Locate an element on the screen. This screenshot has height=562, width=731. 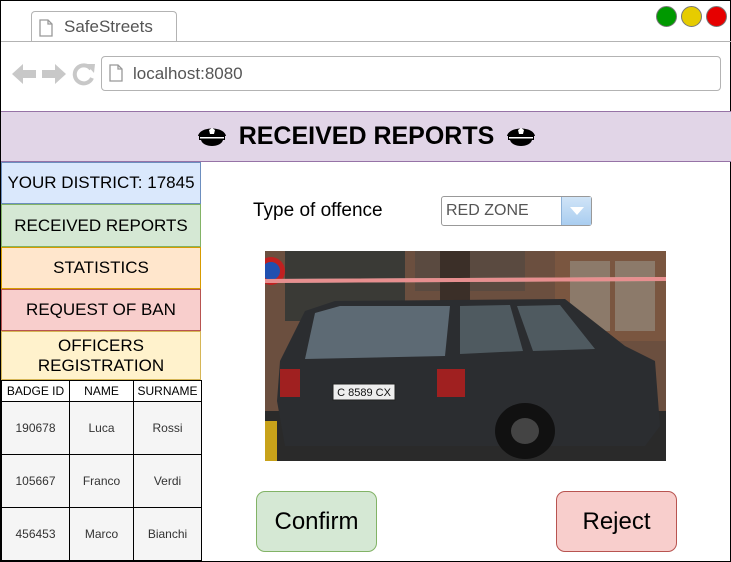
badge-id-cell: 190678 is located at coordinates (35, 428).